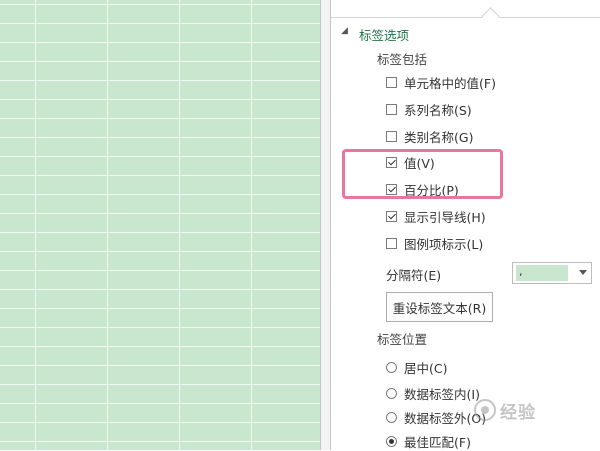  Describe the element at coordinates (444, 244) in the screenshot. I see `checkbox-label: 图例项标示(L)` at that location.